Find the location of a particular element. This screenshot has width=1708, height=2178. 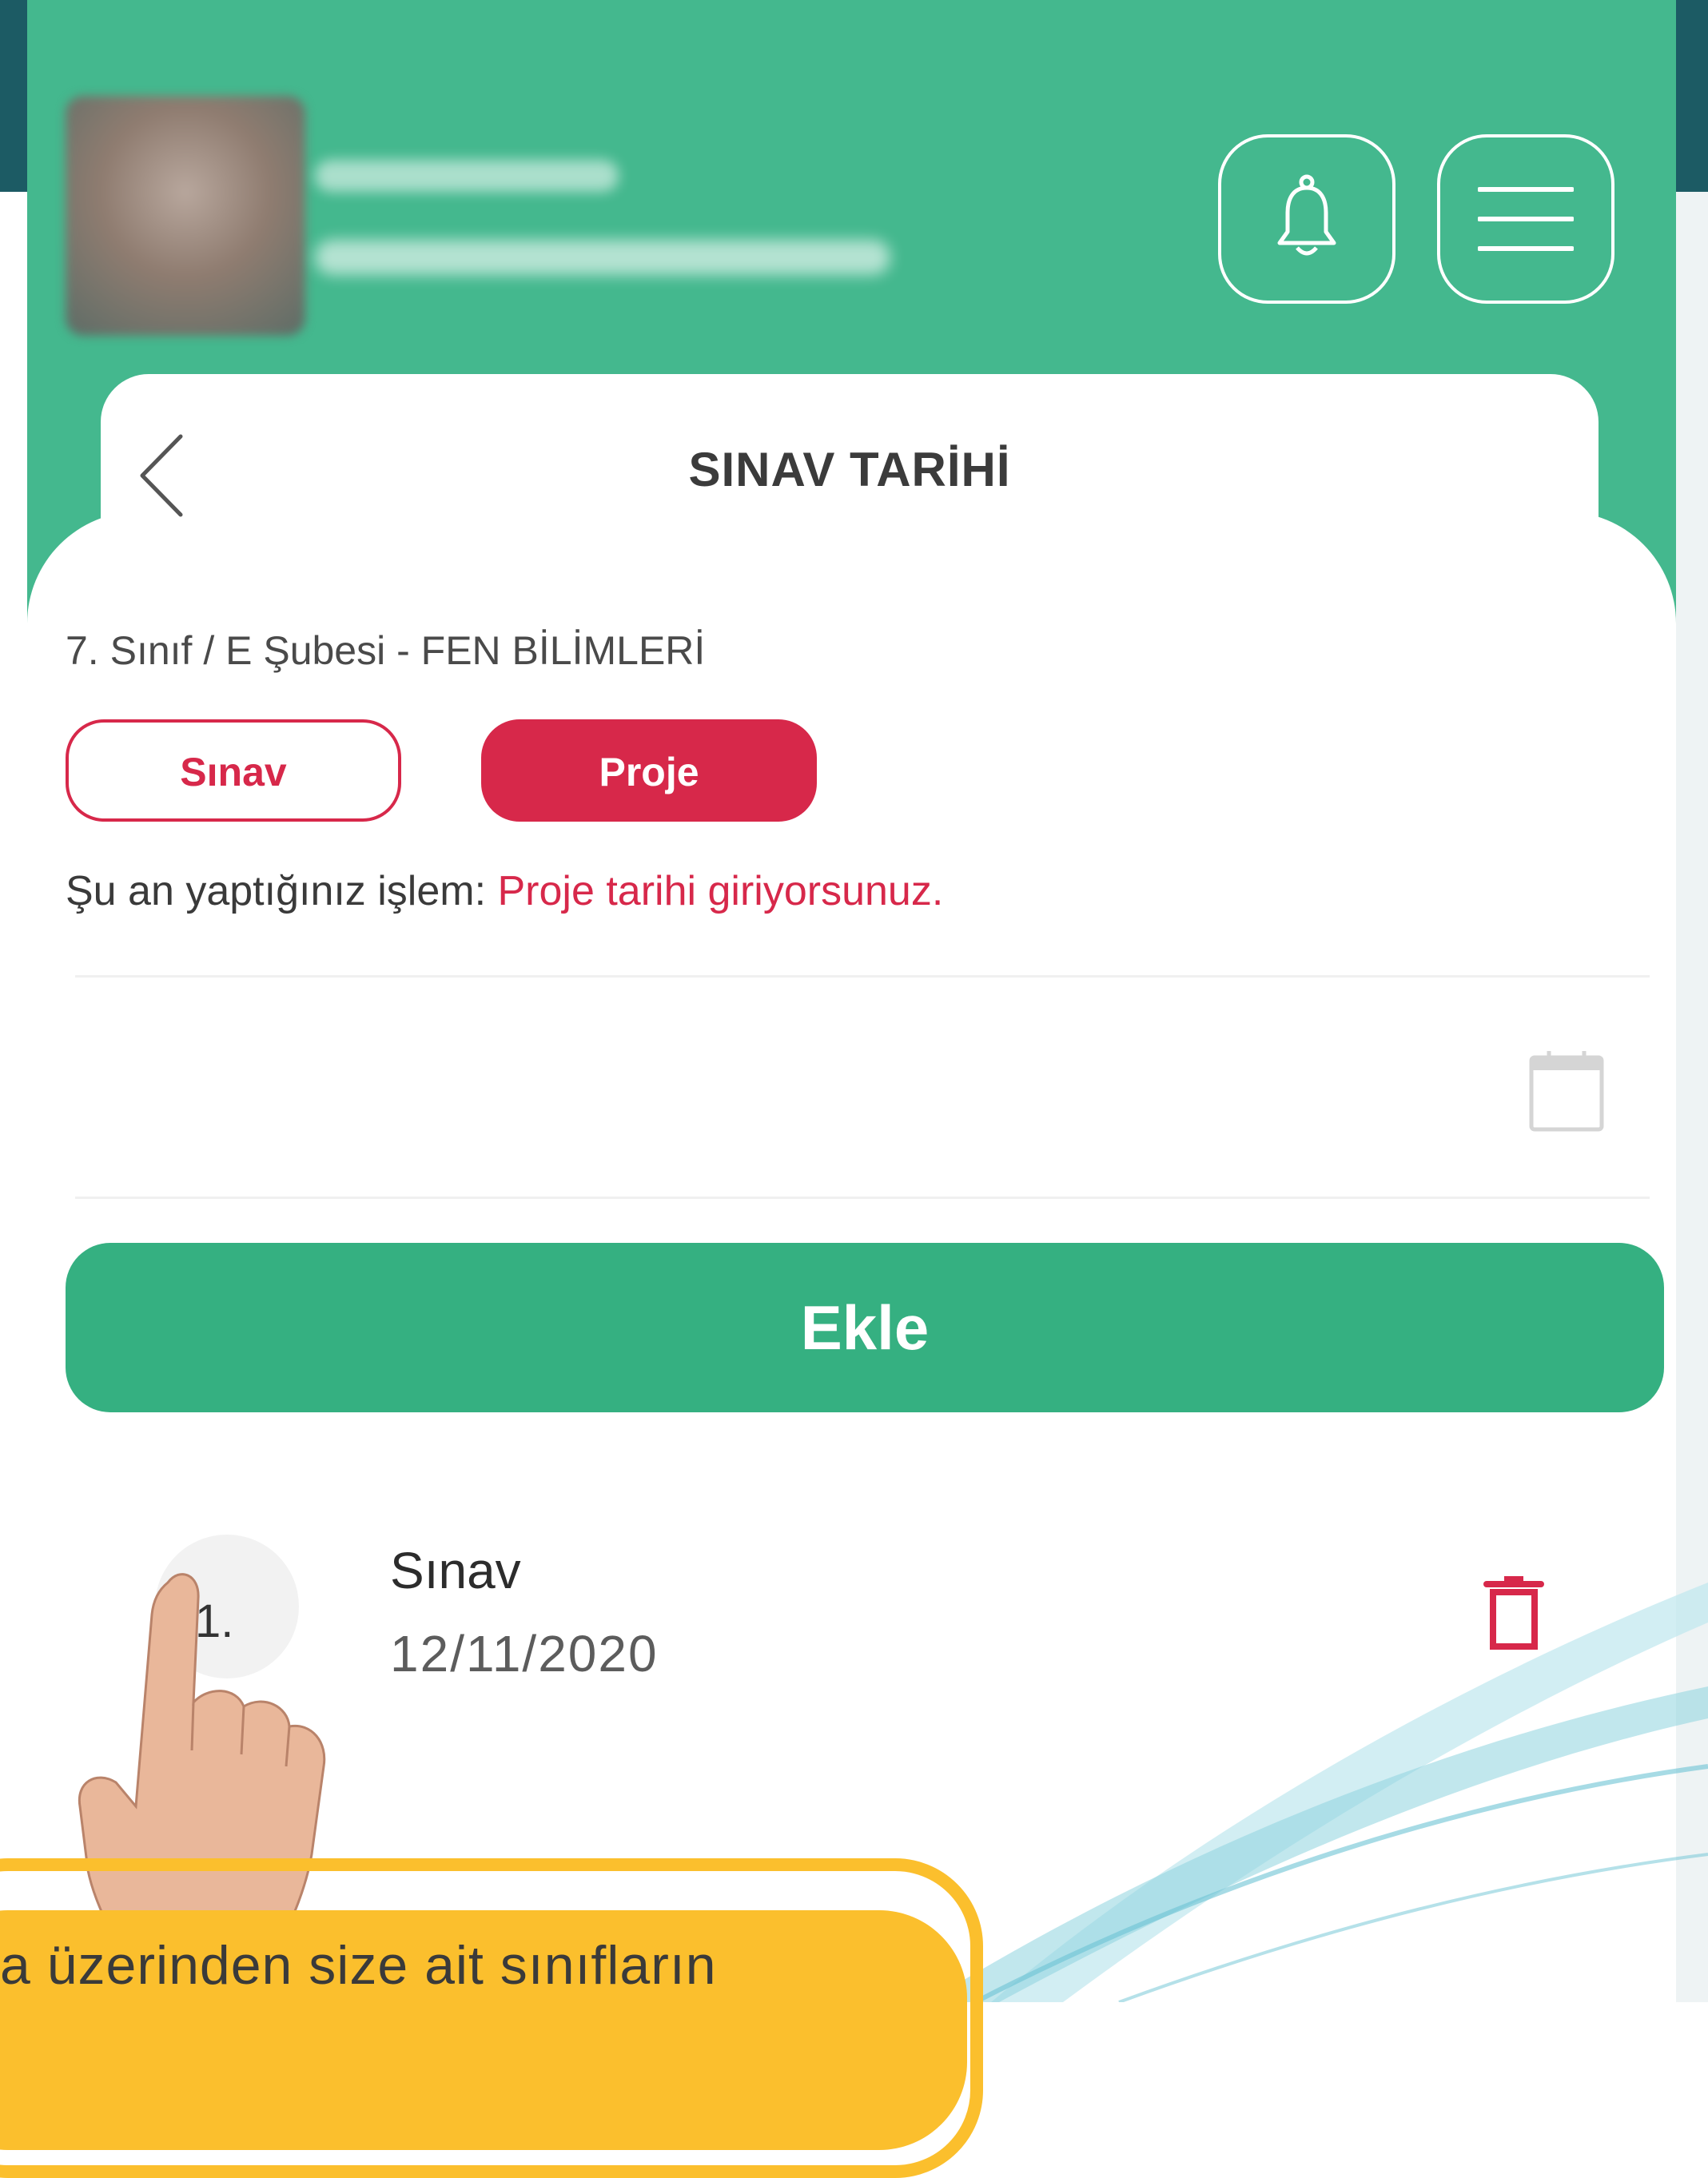

user-school is located at coordinates (602, 257).